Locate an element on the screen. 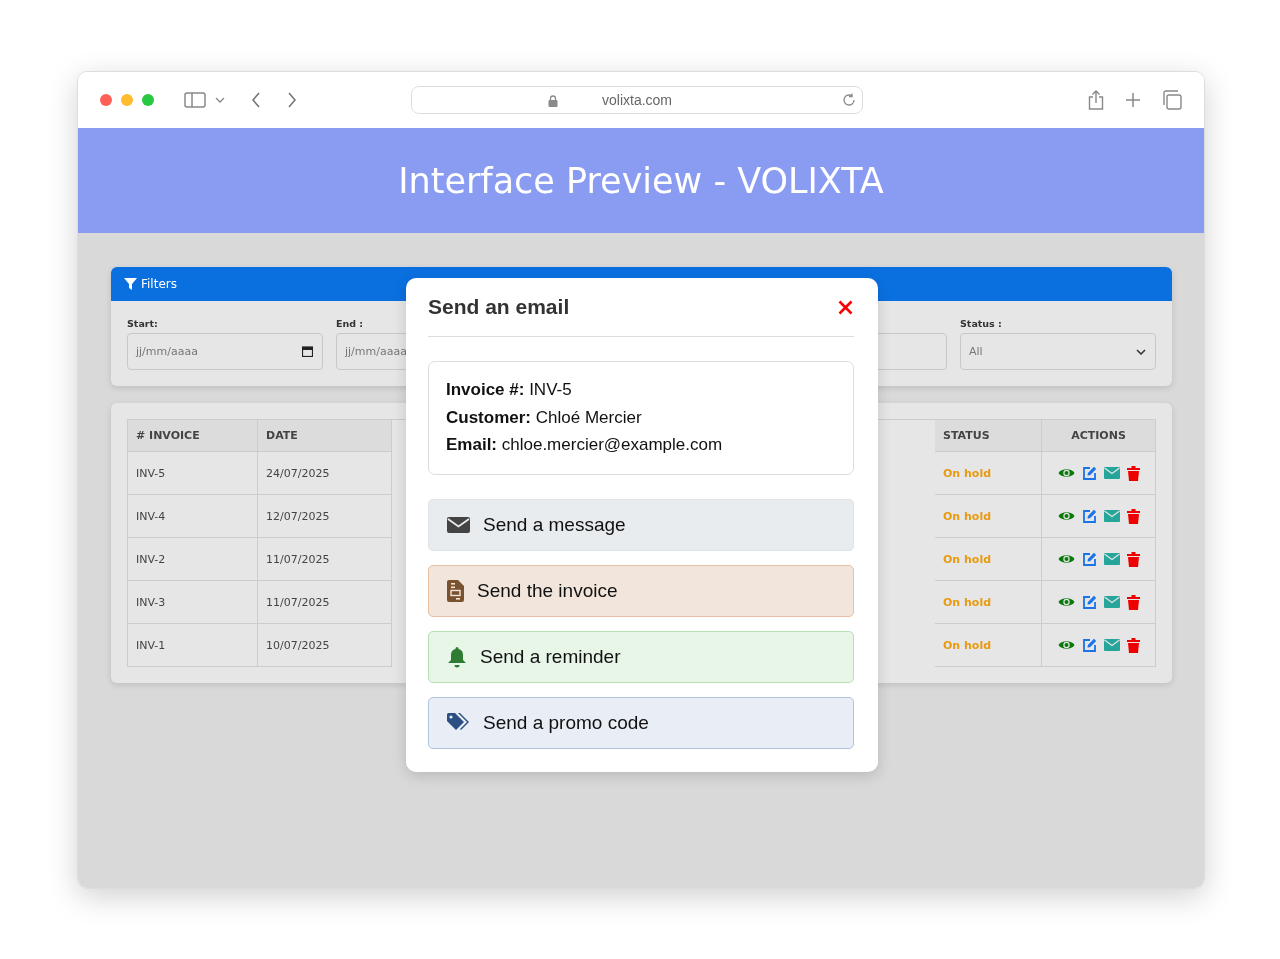  table-cell: INV-1 is located at coordinates (193, 645).